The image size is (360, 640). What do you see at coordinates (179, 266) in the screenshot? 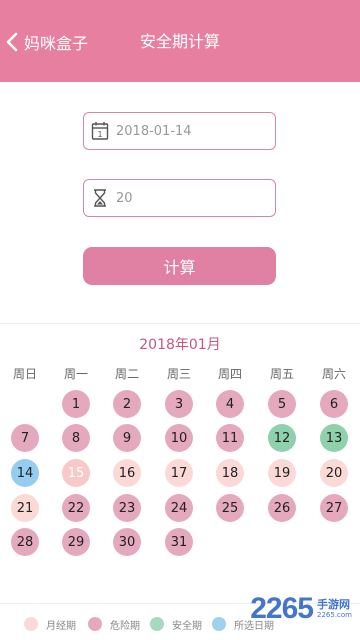
I see `calculate-button: 计算` at bounding box center [179, 266].